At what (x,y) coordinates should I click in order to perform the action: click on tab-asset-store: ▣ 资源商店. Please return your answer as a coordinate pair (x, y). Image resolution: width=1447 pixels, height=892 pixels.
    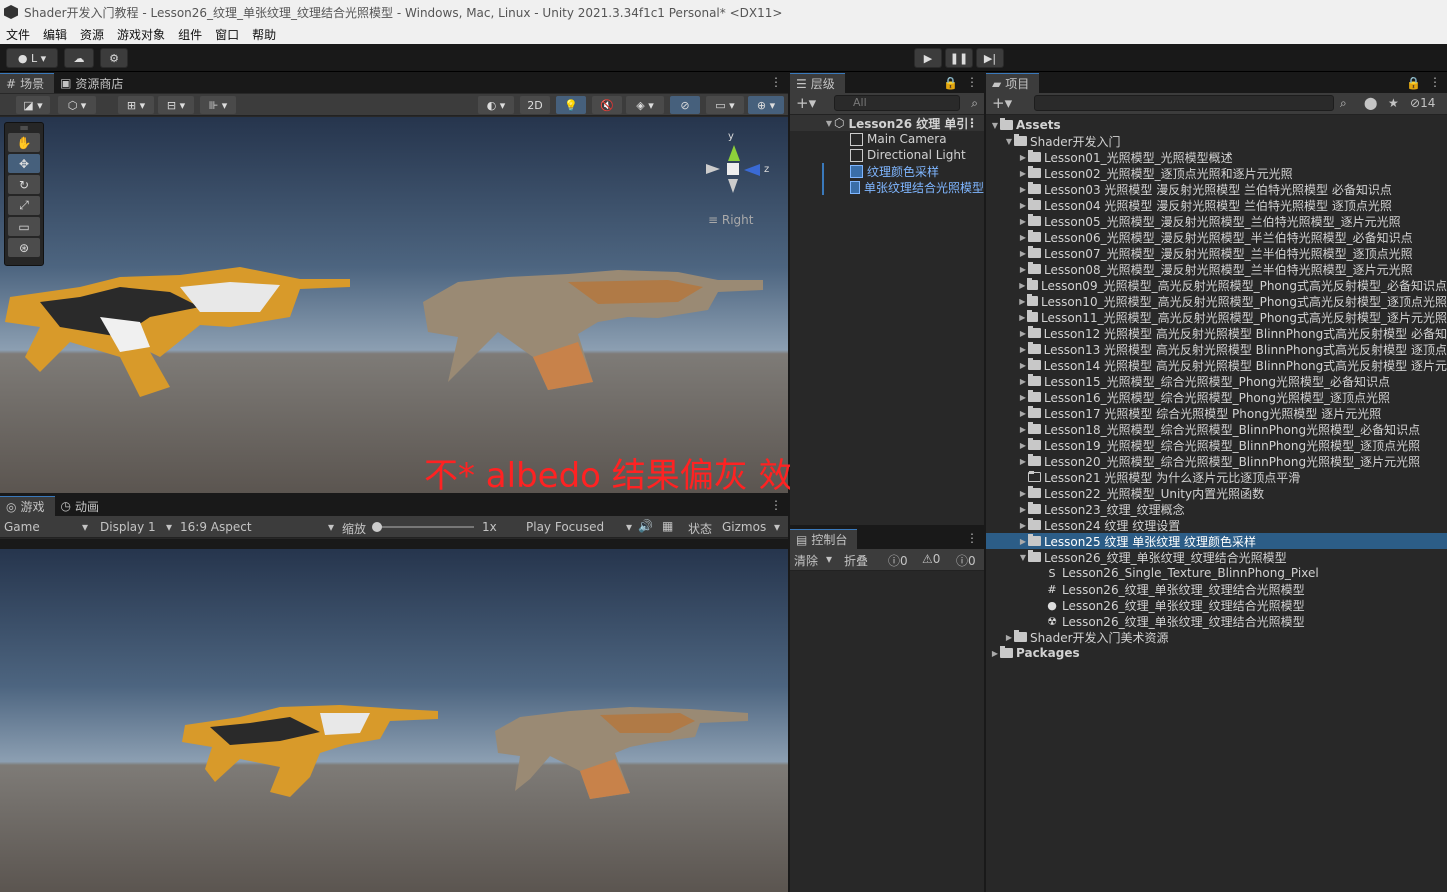
    Looking at the image, I should click on (93, 83).